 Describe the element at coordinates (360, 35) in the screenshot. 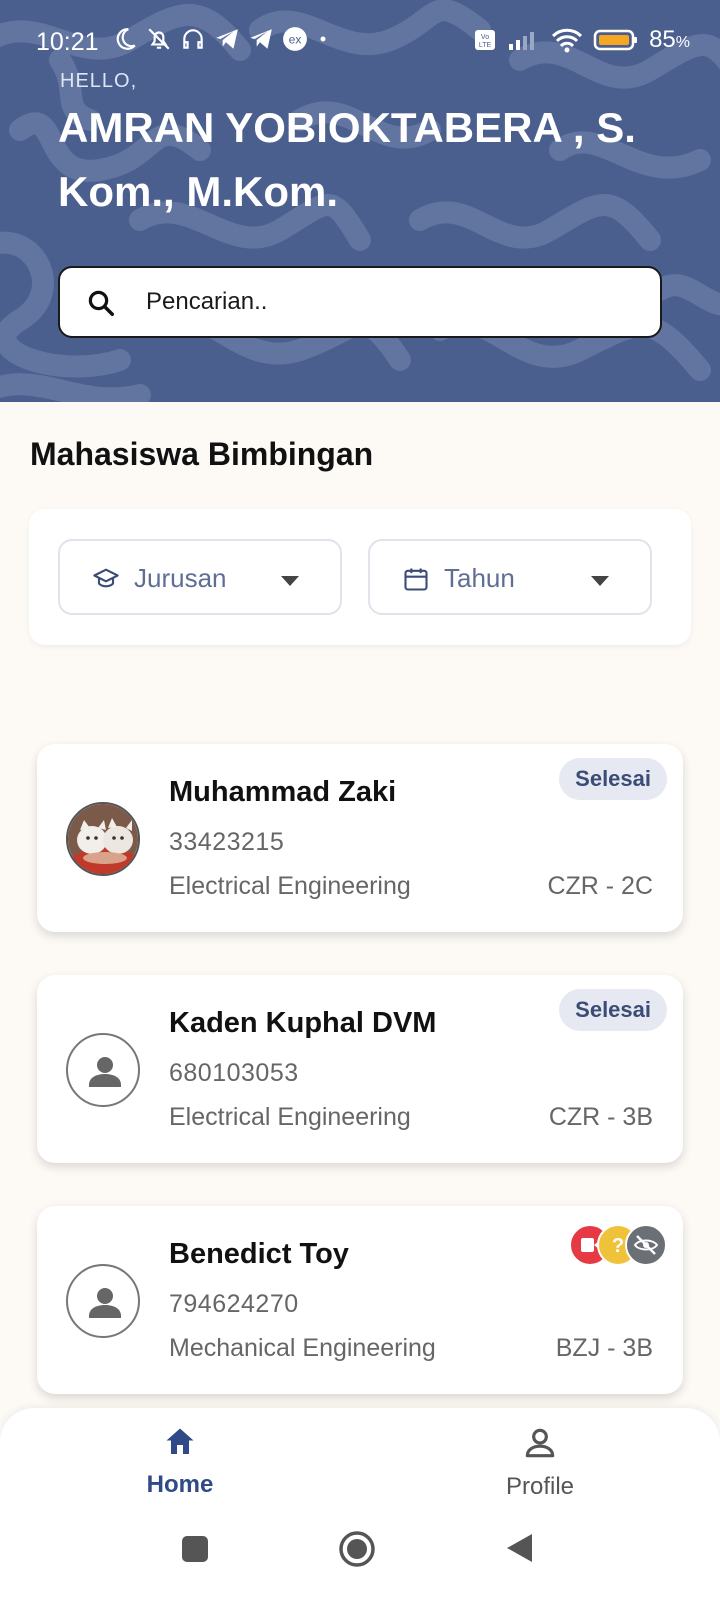

I see `status-bar: 10:21 ex Vo LTE 85%` at that location.